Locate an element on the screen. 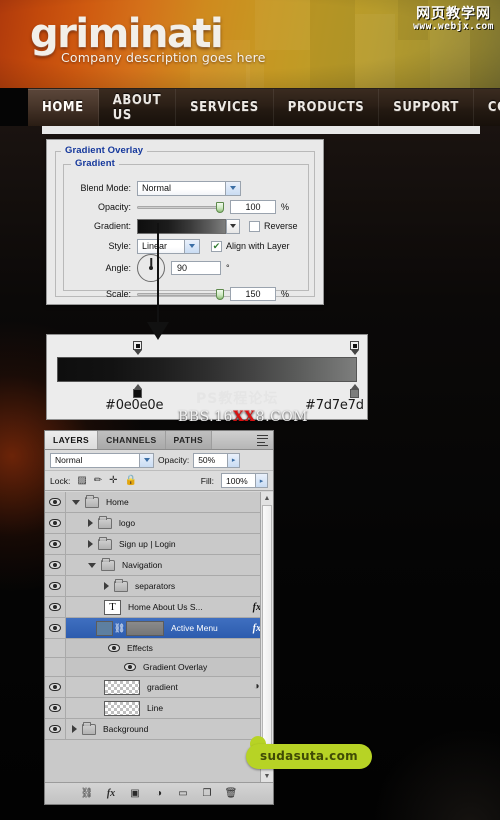 The height and width of the screenshot is (820, 500). scroll-down-icon: ▼ is located at coordinates (267, 776).